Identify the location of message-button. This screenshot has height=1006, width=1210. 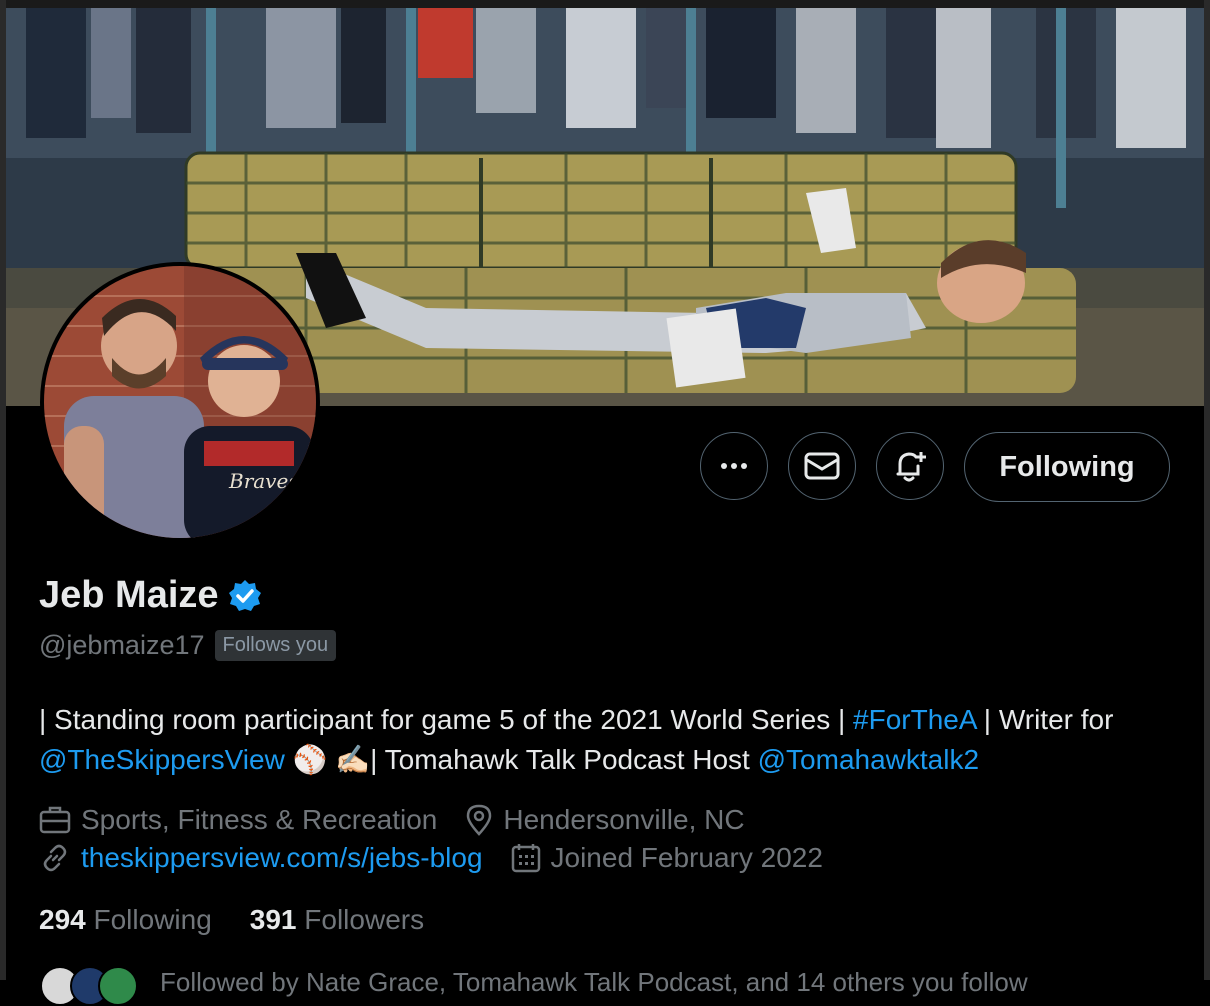
(822, 466).